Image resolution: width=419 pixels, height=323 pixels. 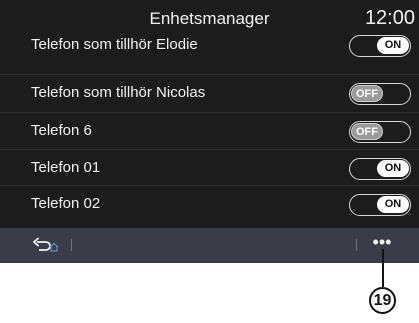 What do you see at coordinates (209, 204) in the screenshot?
I see `device-row: Telefon 02 ON` at bounding box center [209, 204].